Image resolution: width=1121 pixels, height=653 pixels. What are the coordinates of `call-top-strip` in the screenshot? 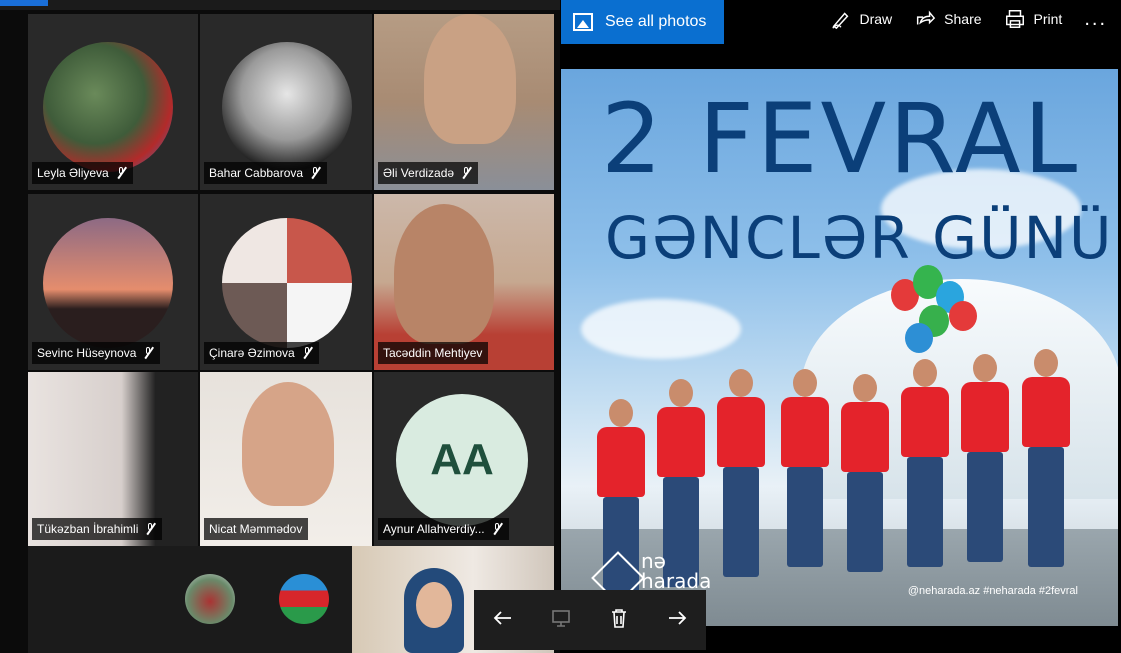 It's located at (280, 5).